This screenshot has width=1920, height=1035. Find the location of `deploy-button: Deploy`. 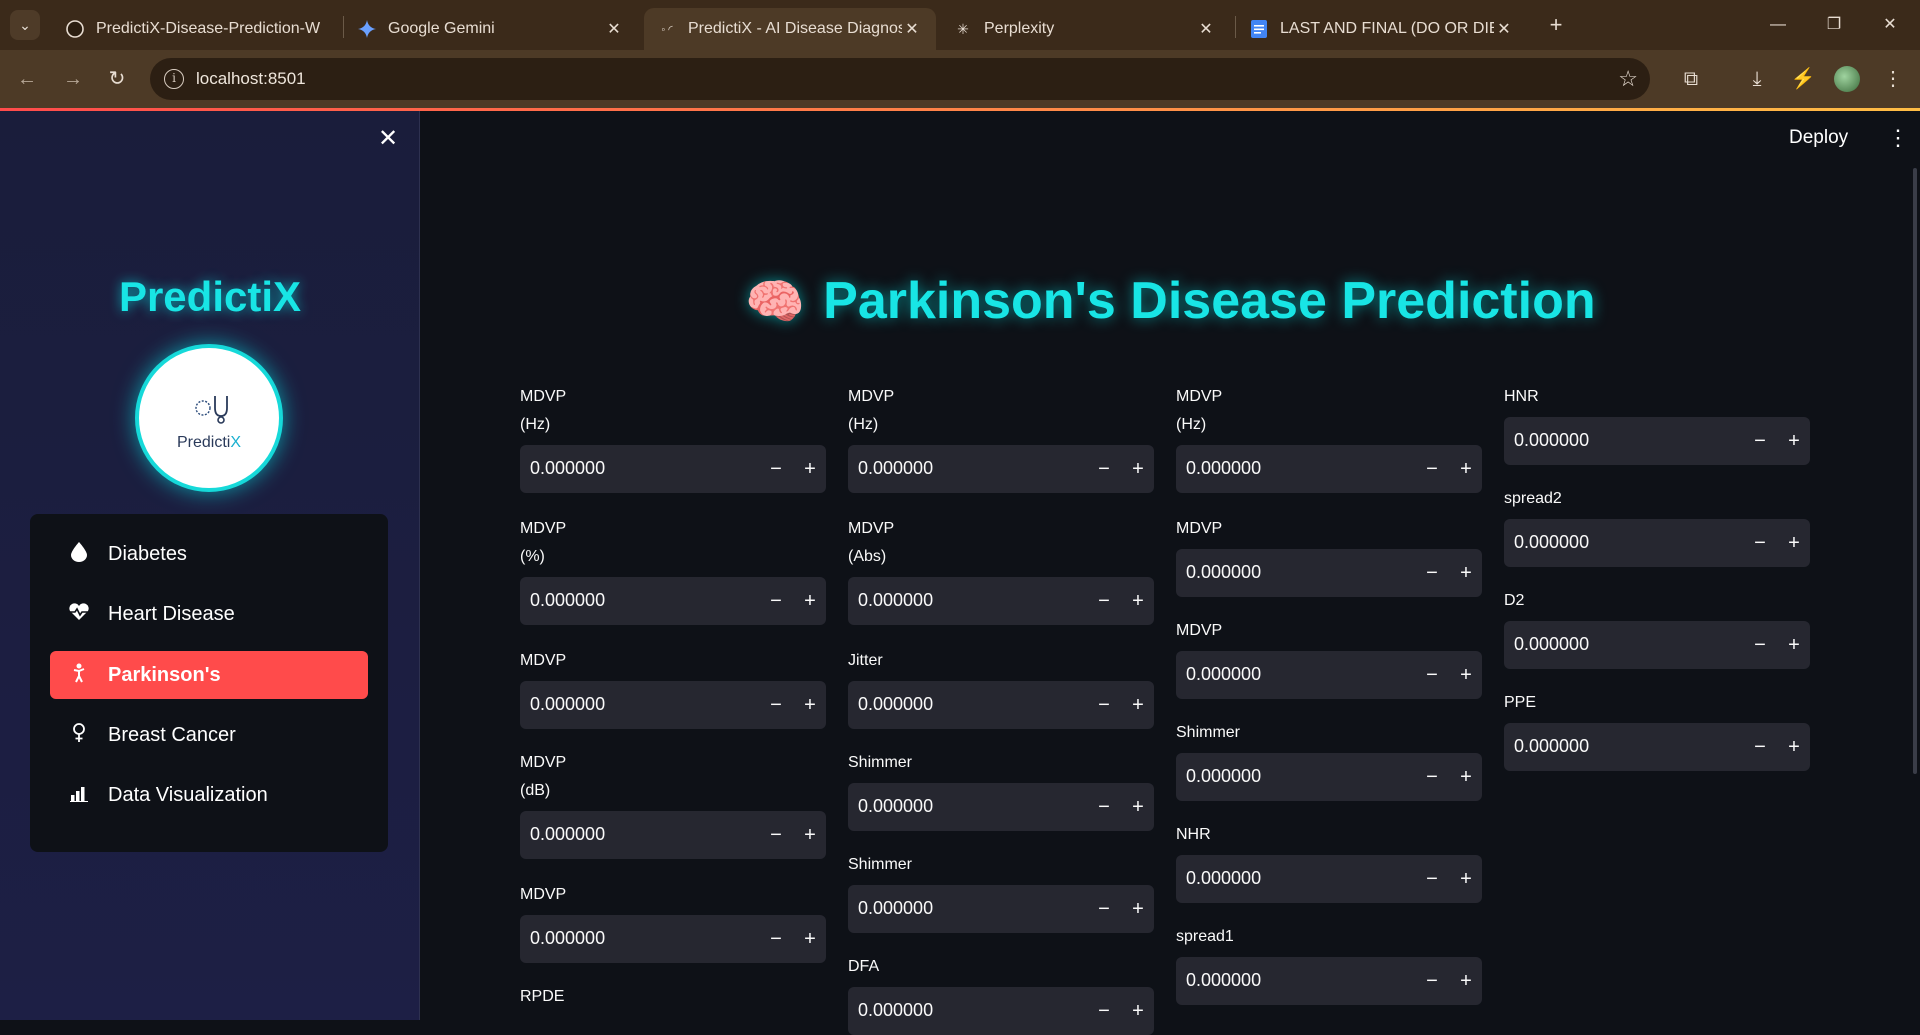

deploy-button: Deploy is located at coordinates (1818, 138).